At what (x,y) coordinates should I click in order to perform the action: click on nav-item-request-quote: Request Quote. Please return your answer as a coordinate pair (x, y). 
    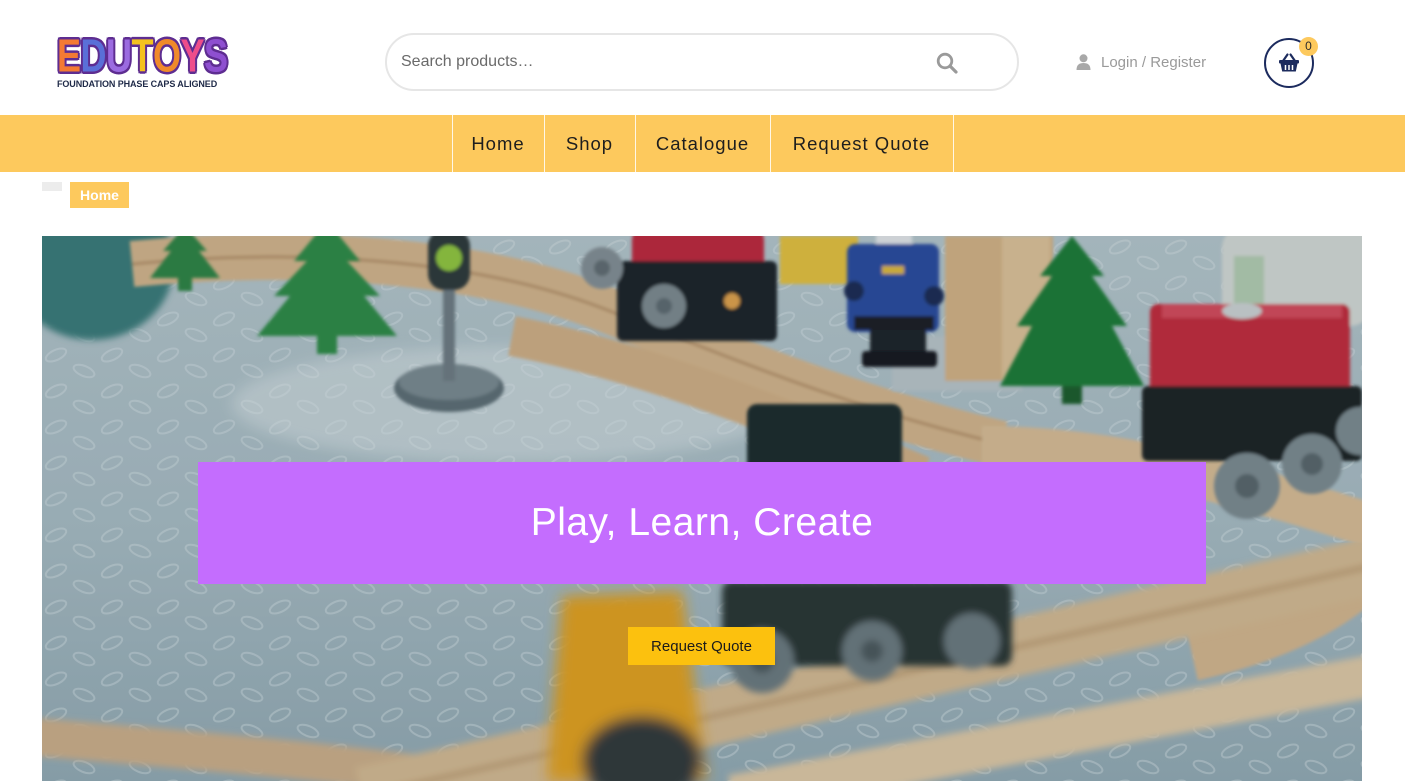
    Looking at the image, I should click on (861, 143).